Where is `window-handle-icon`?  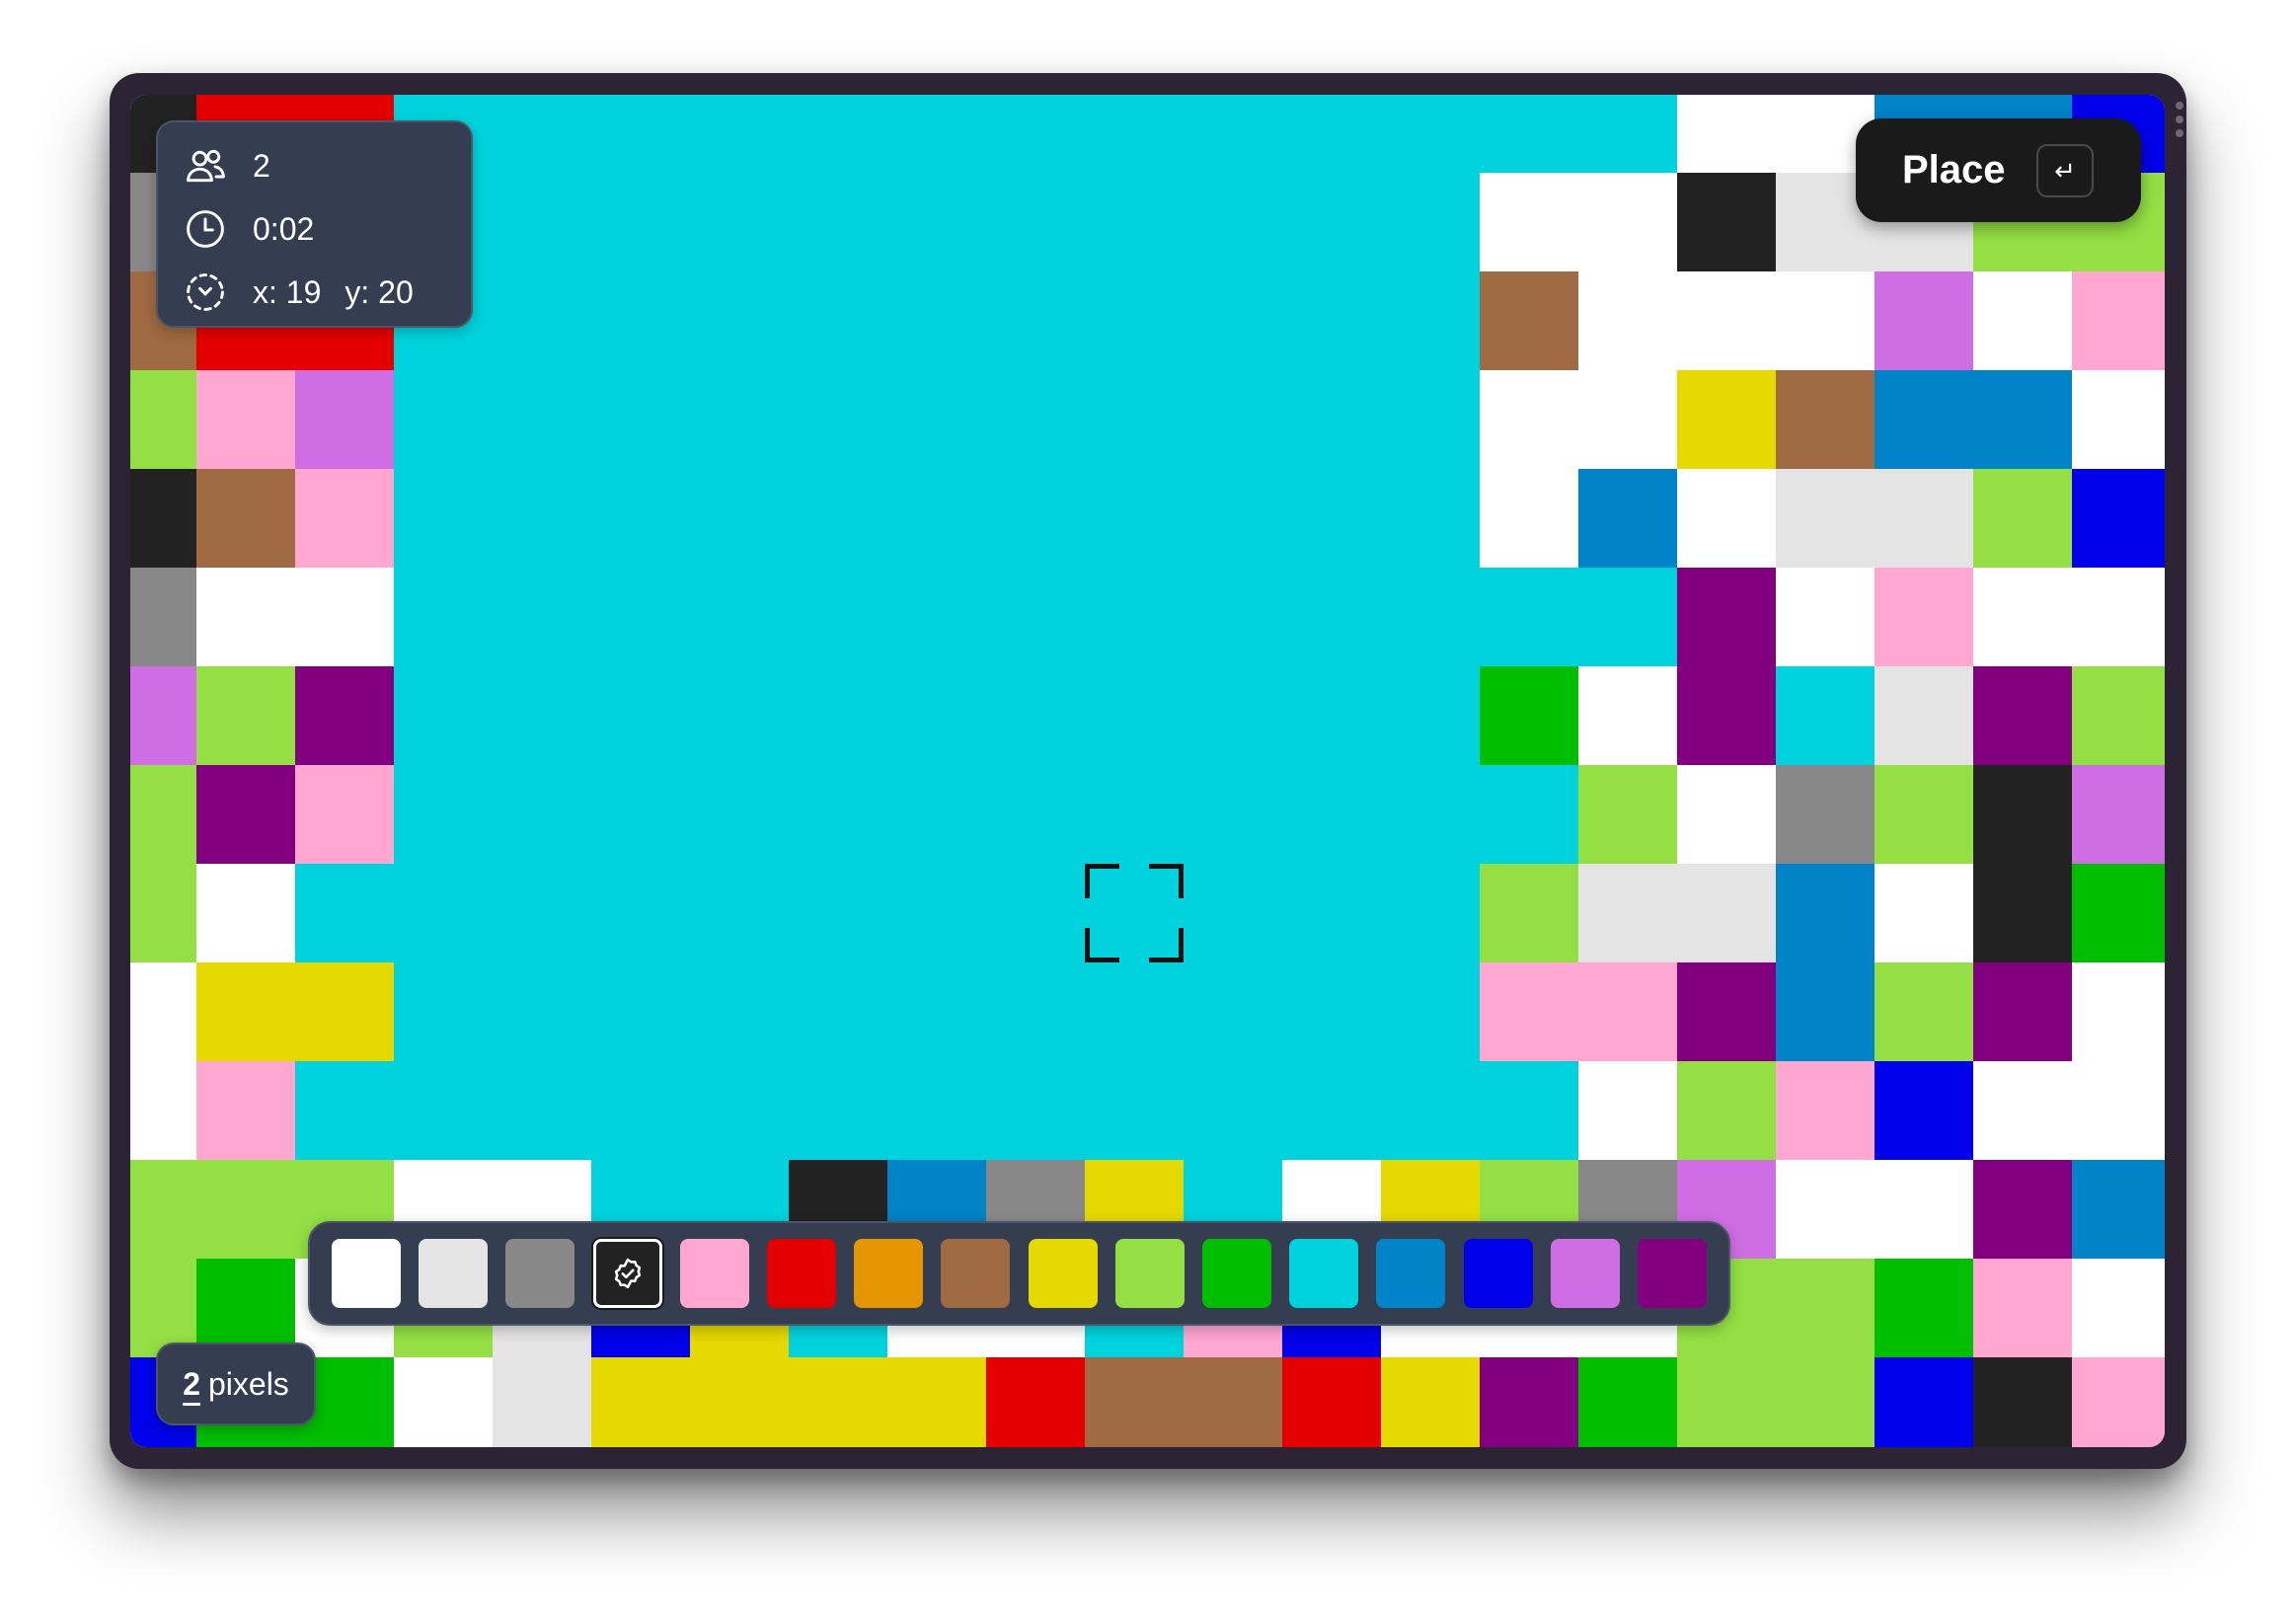 window-handle-icon is located at coordinates (2180, 122).